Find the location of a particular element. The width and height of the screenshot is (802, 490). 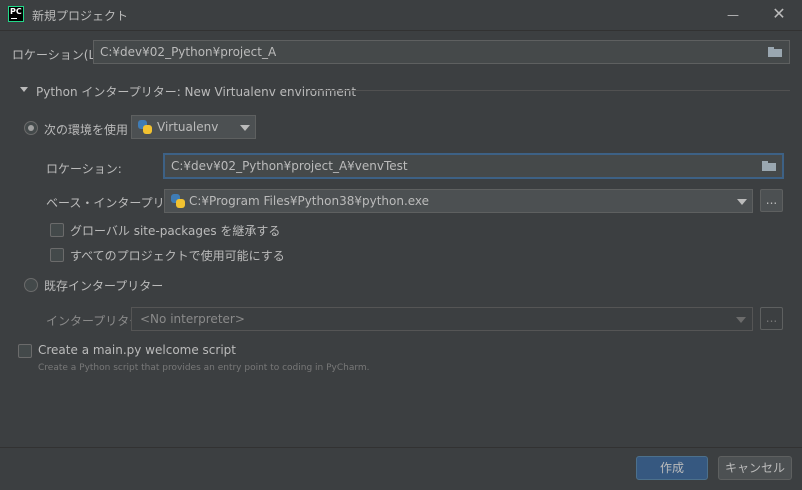

env-type-dropdown: Virtualenv is located at coordinates (193, 127).